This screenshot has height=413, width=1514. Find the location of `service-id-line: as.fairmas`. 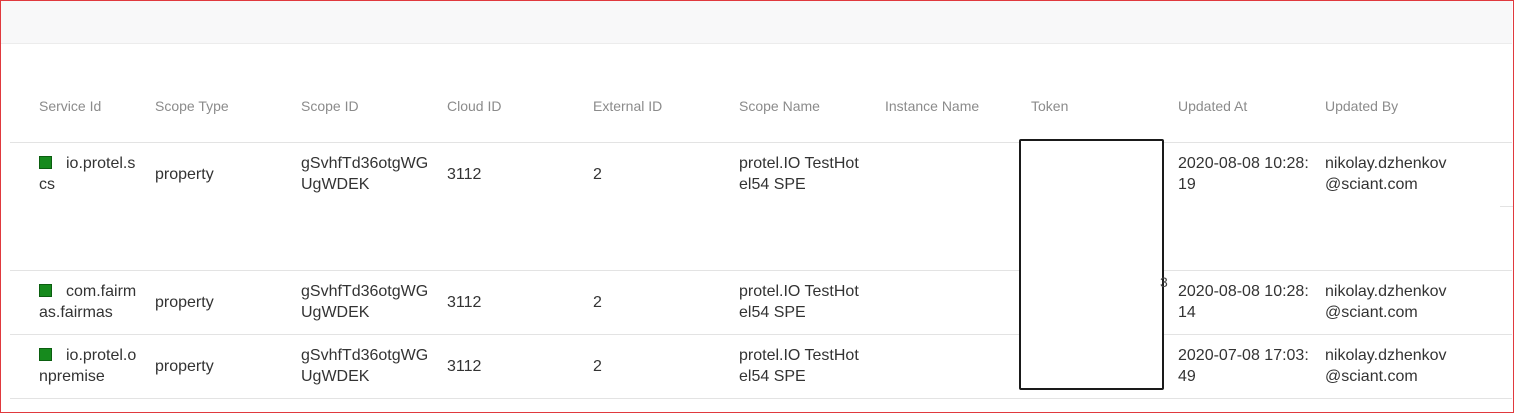

service-id-line: as.fairmas is located at coordinates (76, 312).